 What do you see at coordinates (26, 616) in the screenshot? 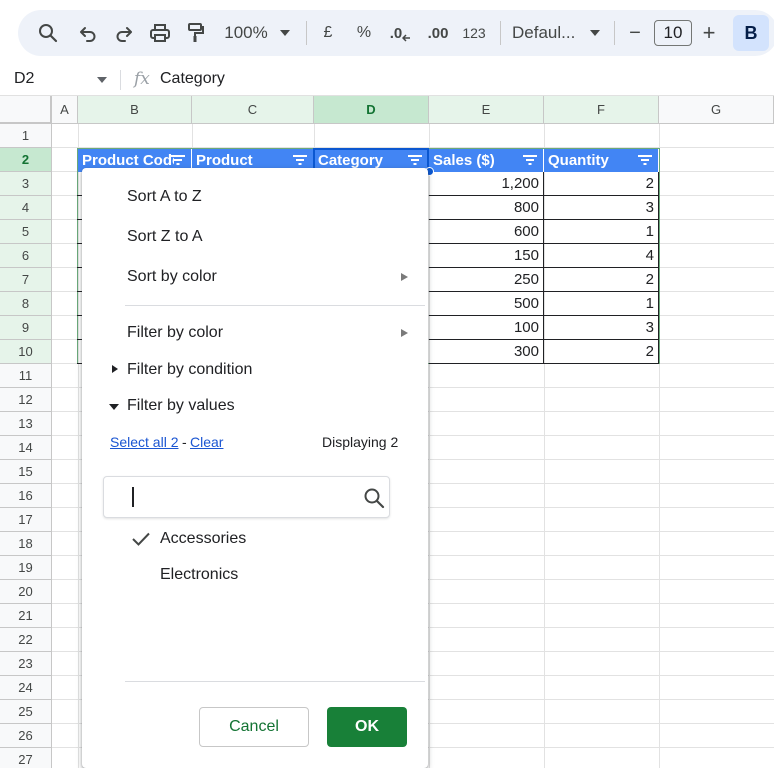
I see `row-header-21: 21` at bounding box center [26, 616].